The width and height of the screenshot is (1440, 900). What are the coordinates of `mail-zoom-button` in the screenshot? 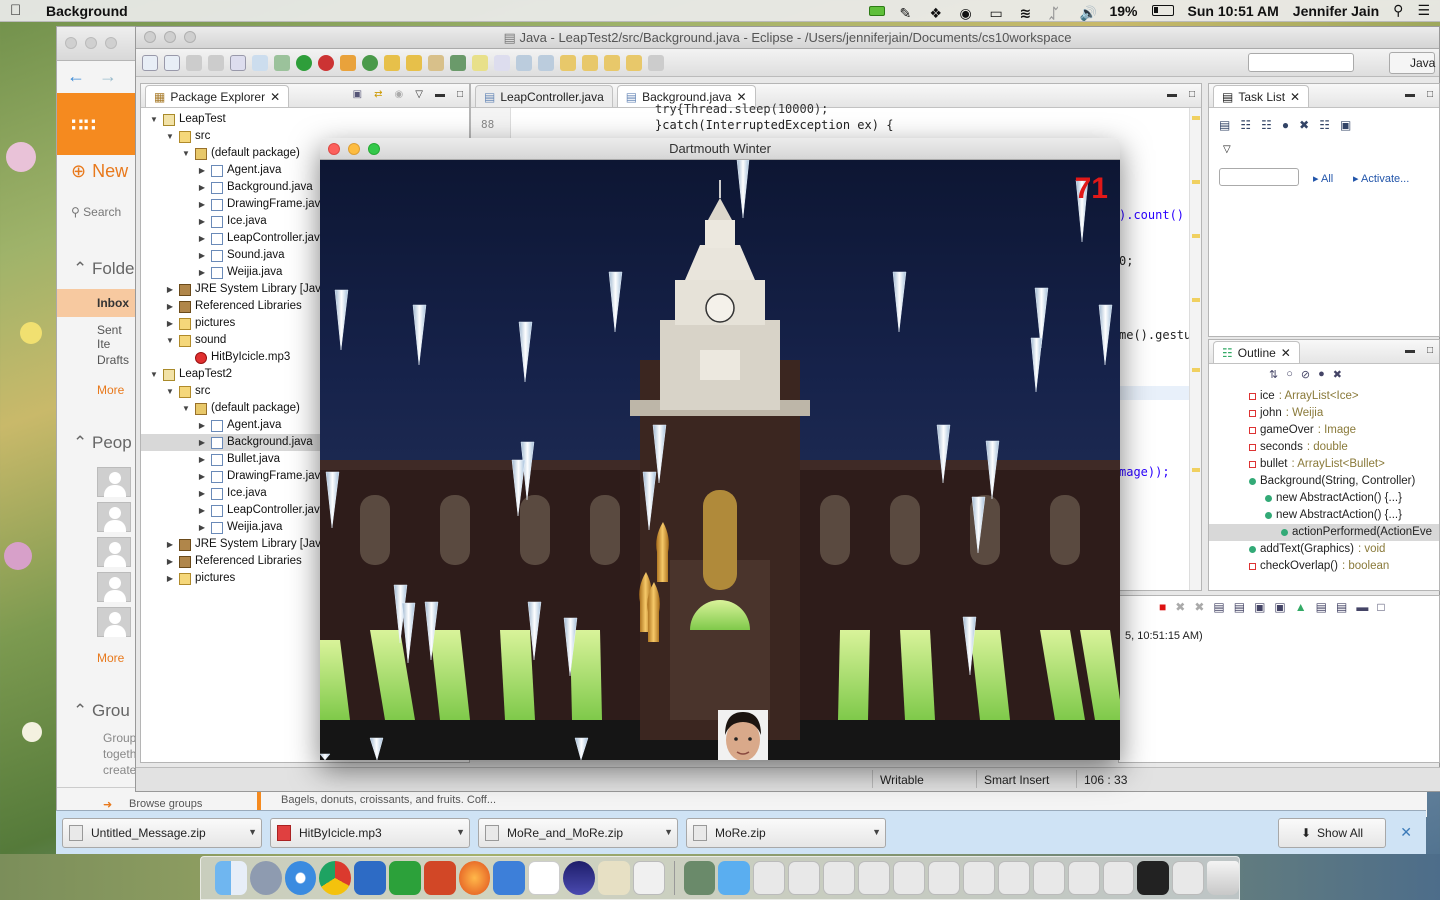 It's located at (111, 43).